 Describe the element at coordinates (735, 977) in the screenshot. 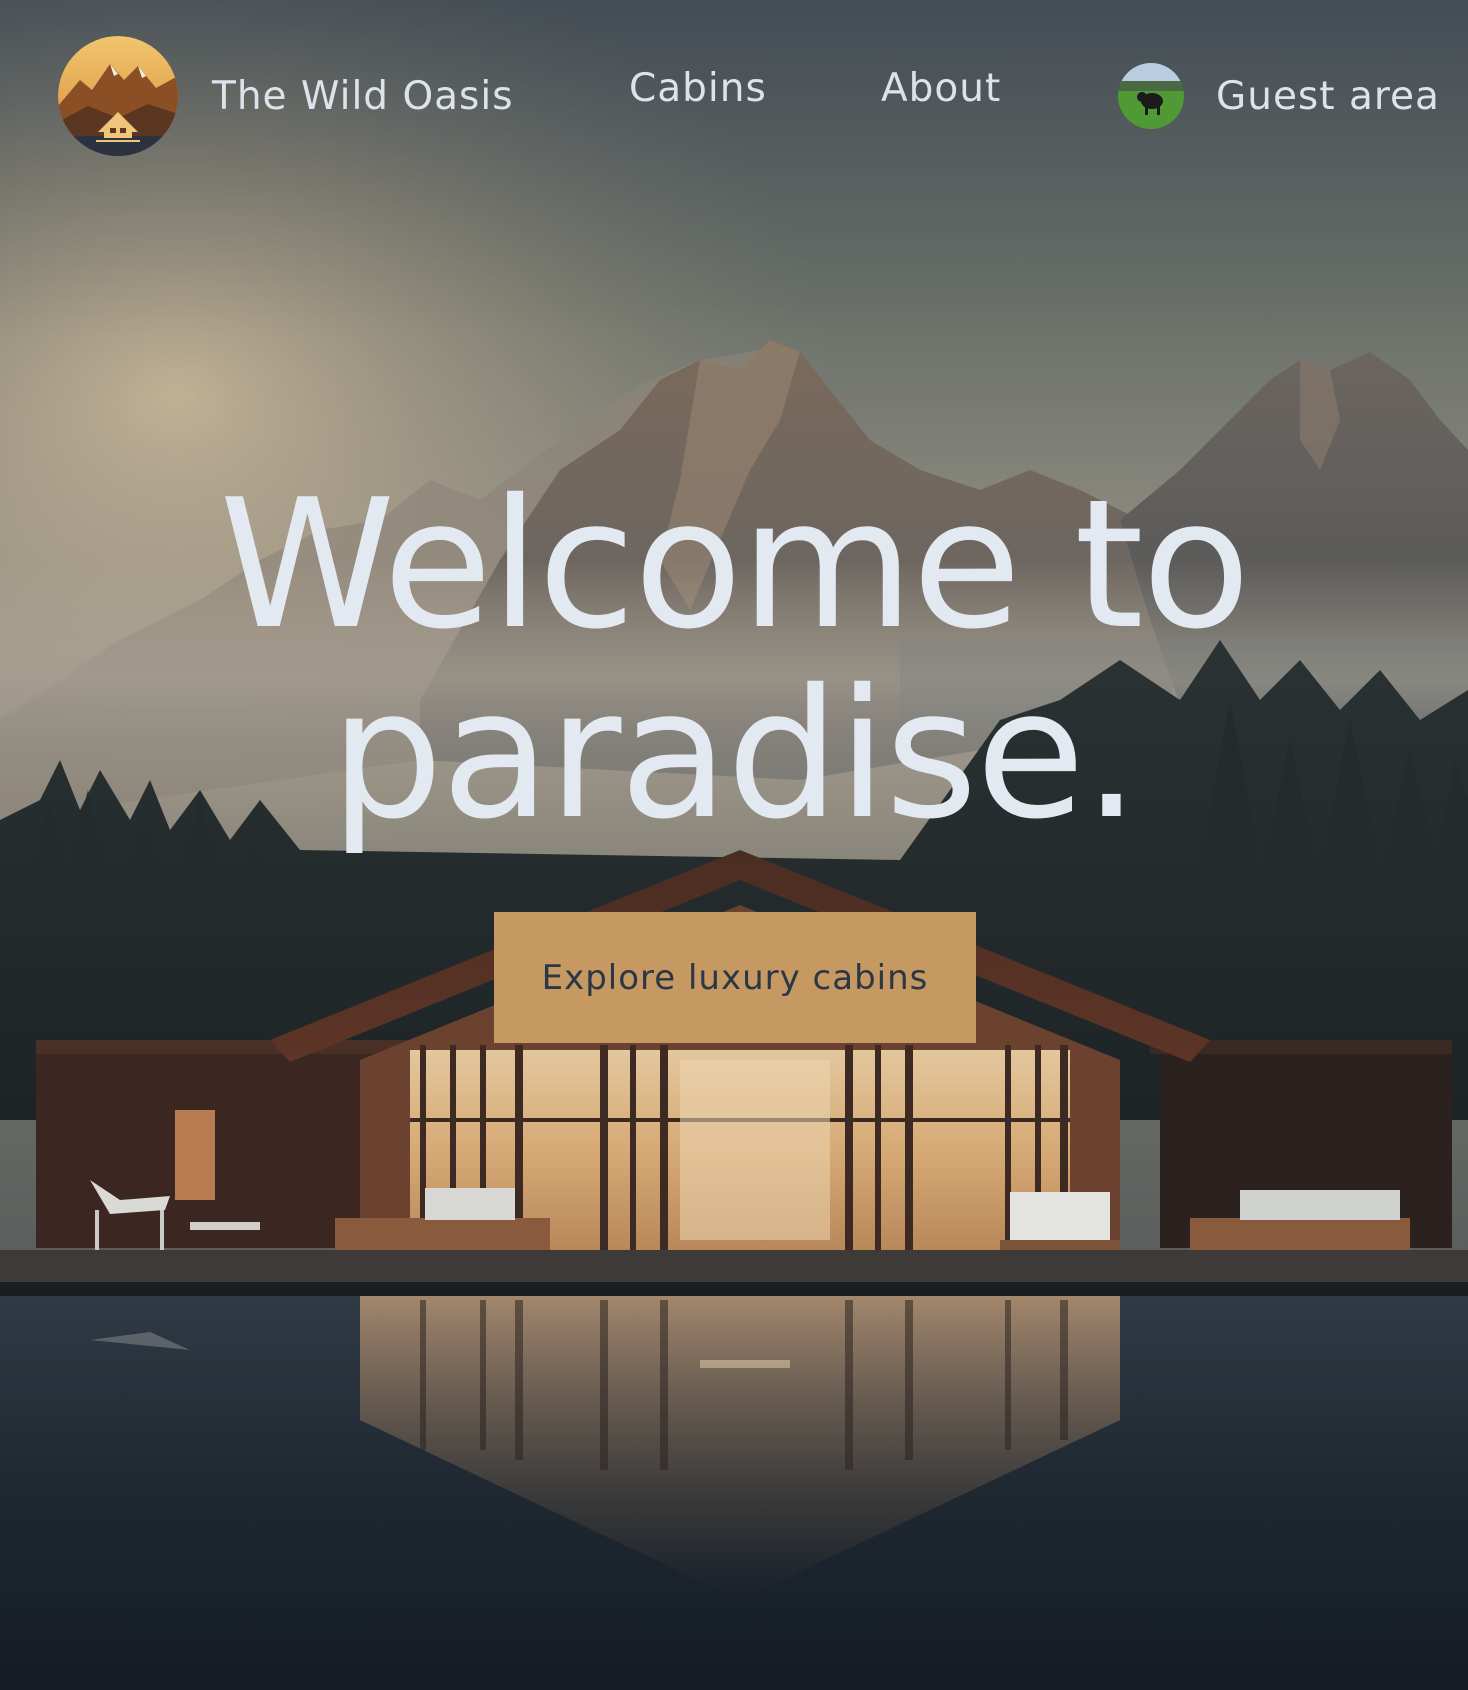

I see `explore-cabins-button: Explore luxury cabins` at that location.